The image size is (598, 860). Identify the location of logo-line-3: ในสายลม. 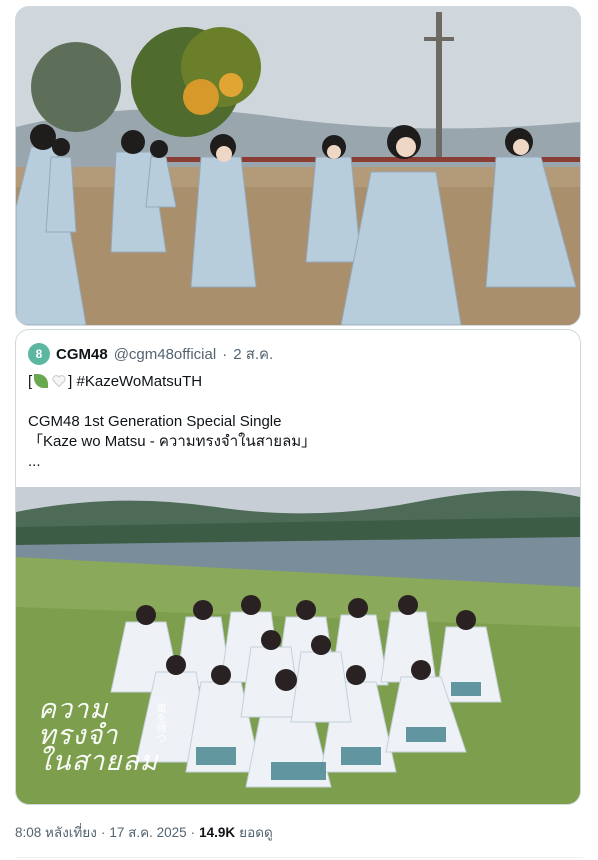
(98, 761).